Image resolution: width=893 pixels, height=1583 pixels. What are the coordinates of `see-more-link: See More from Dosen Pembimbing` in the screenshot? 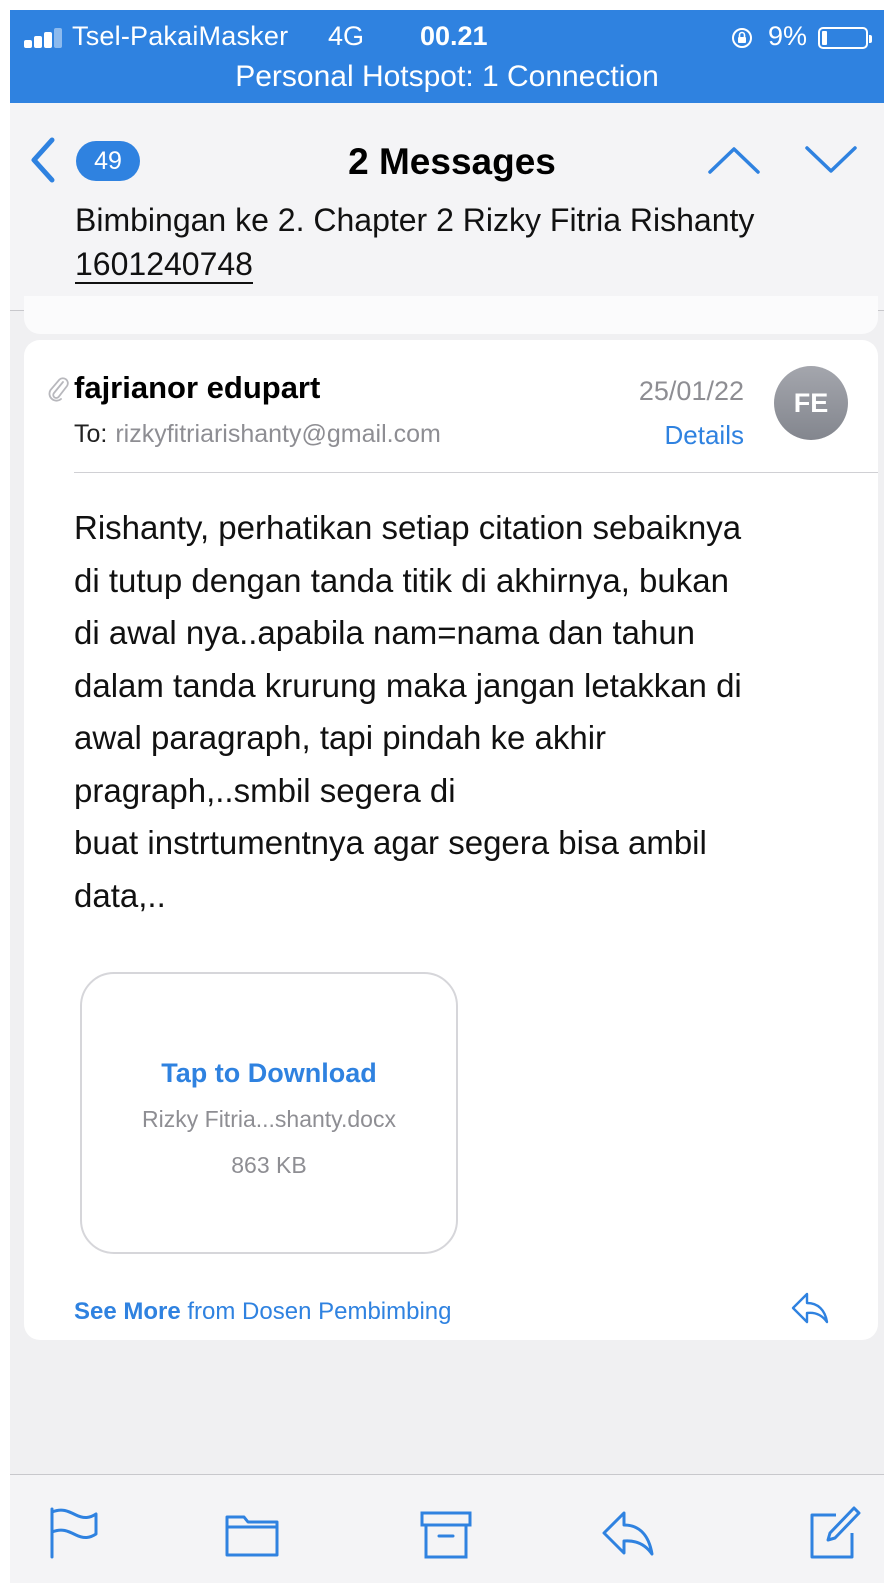 It's located at (263, 1312).